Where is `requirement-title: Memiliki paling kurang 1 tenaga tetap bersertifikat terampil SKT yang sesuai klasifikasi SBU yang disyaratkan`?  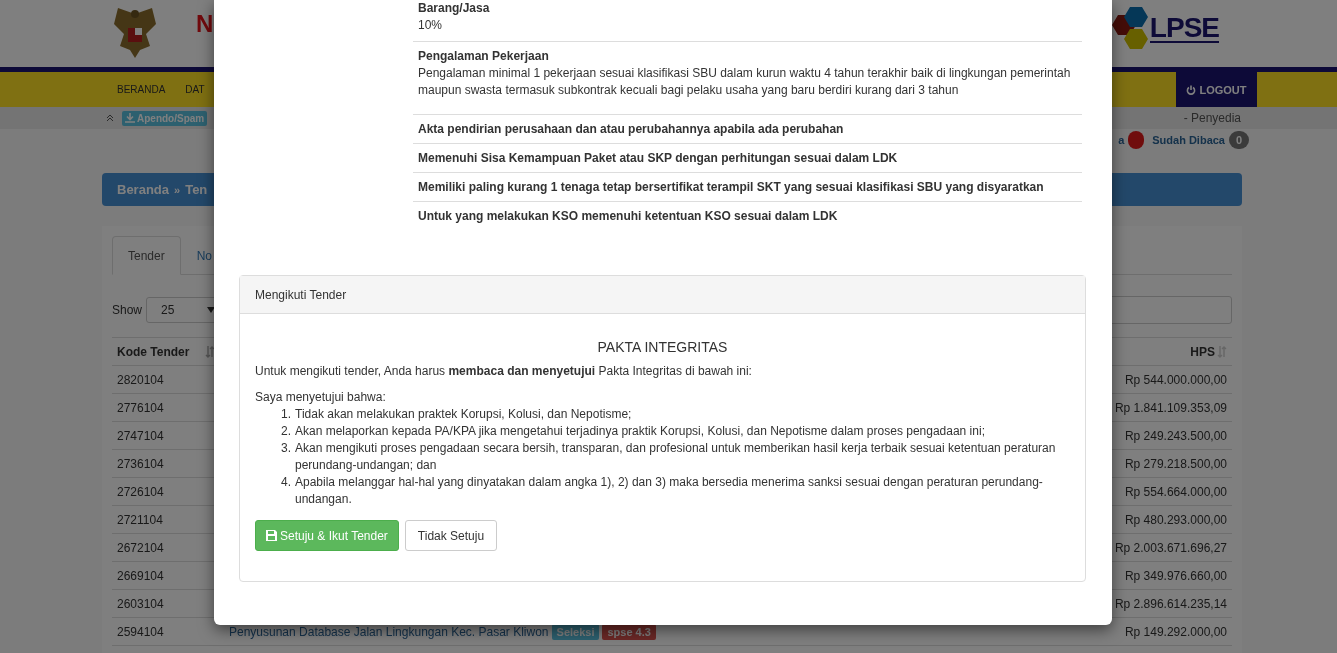
requirement-title: Memiliki paling kurang 1 tenaga tetap bersertifikat terampil SKT yang sesuai klasifikasi SBU yang disyaratkan is located at coordinates (731, 187).